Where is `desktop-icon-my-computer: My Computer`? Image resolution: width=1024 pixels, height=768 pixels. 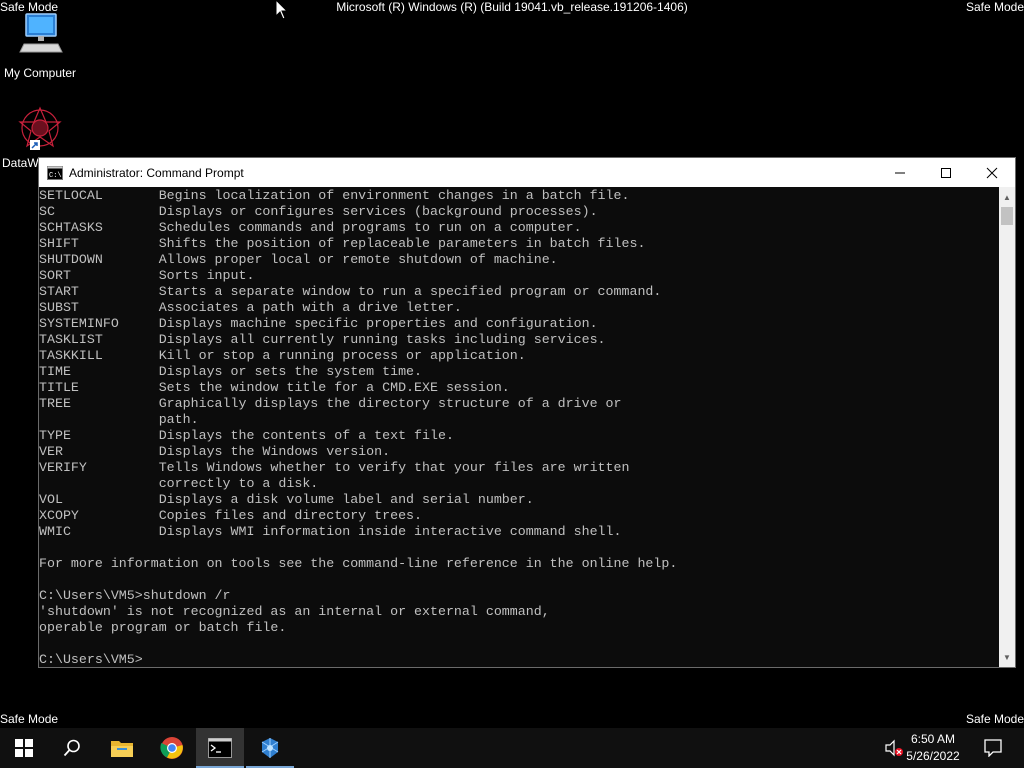
desktop-icon-my-computer: My Computer is located at coordinates (40, 45).